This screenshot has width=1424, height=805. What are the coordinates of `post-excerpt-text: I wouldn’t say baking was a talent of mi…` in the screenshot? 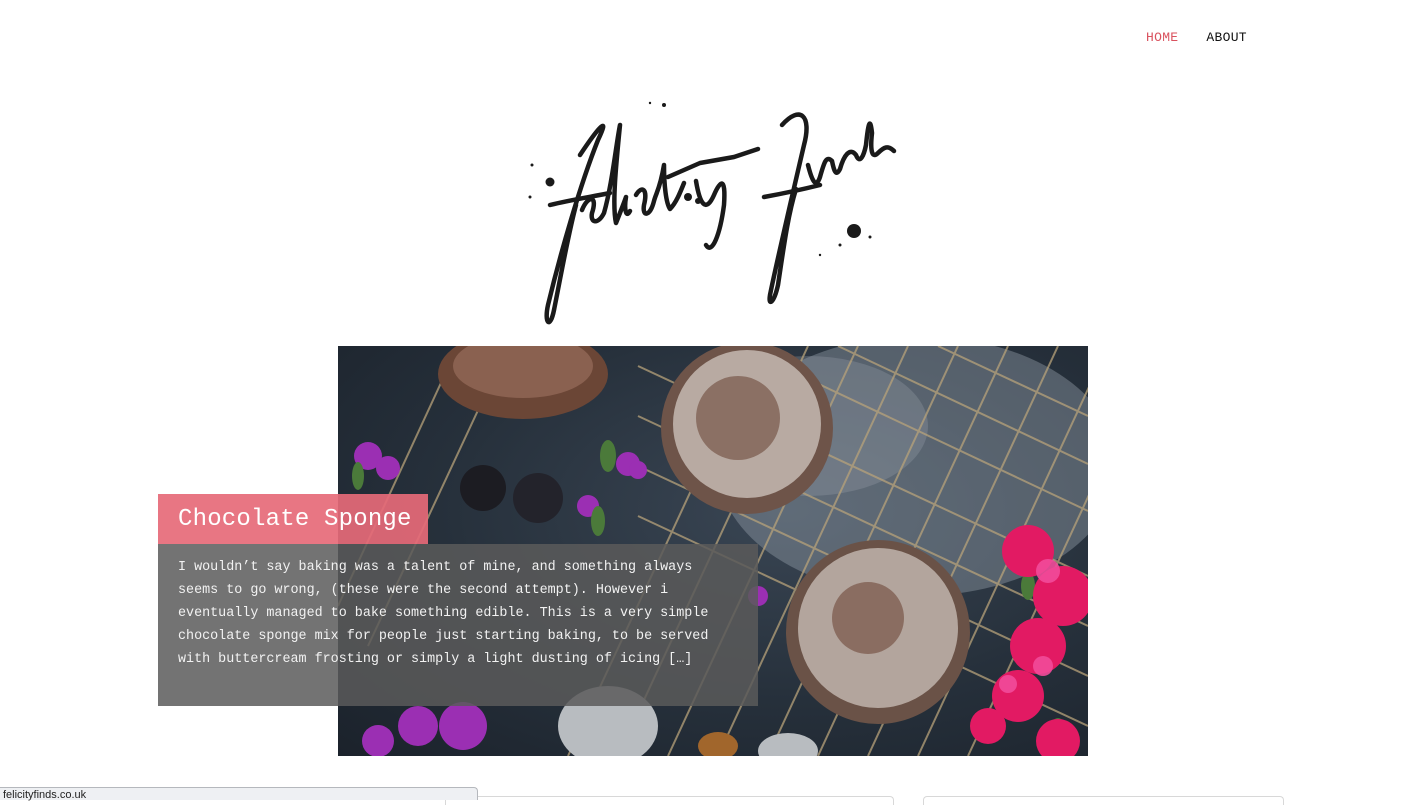 It's located at (443, 613).